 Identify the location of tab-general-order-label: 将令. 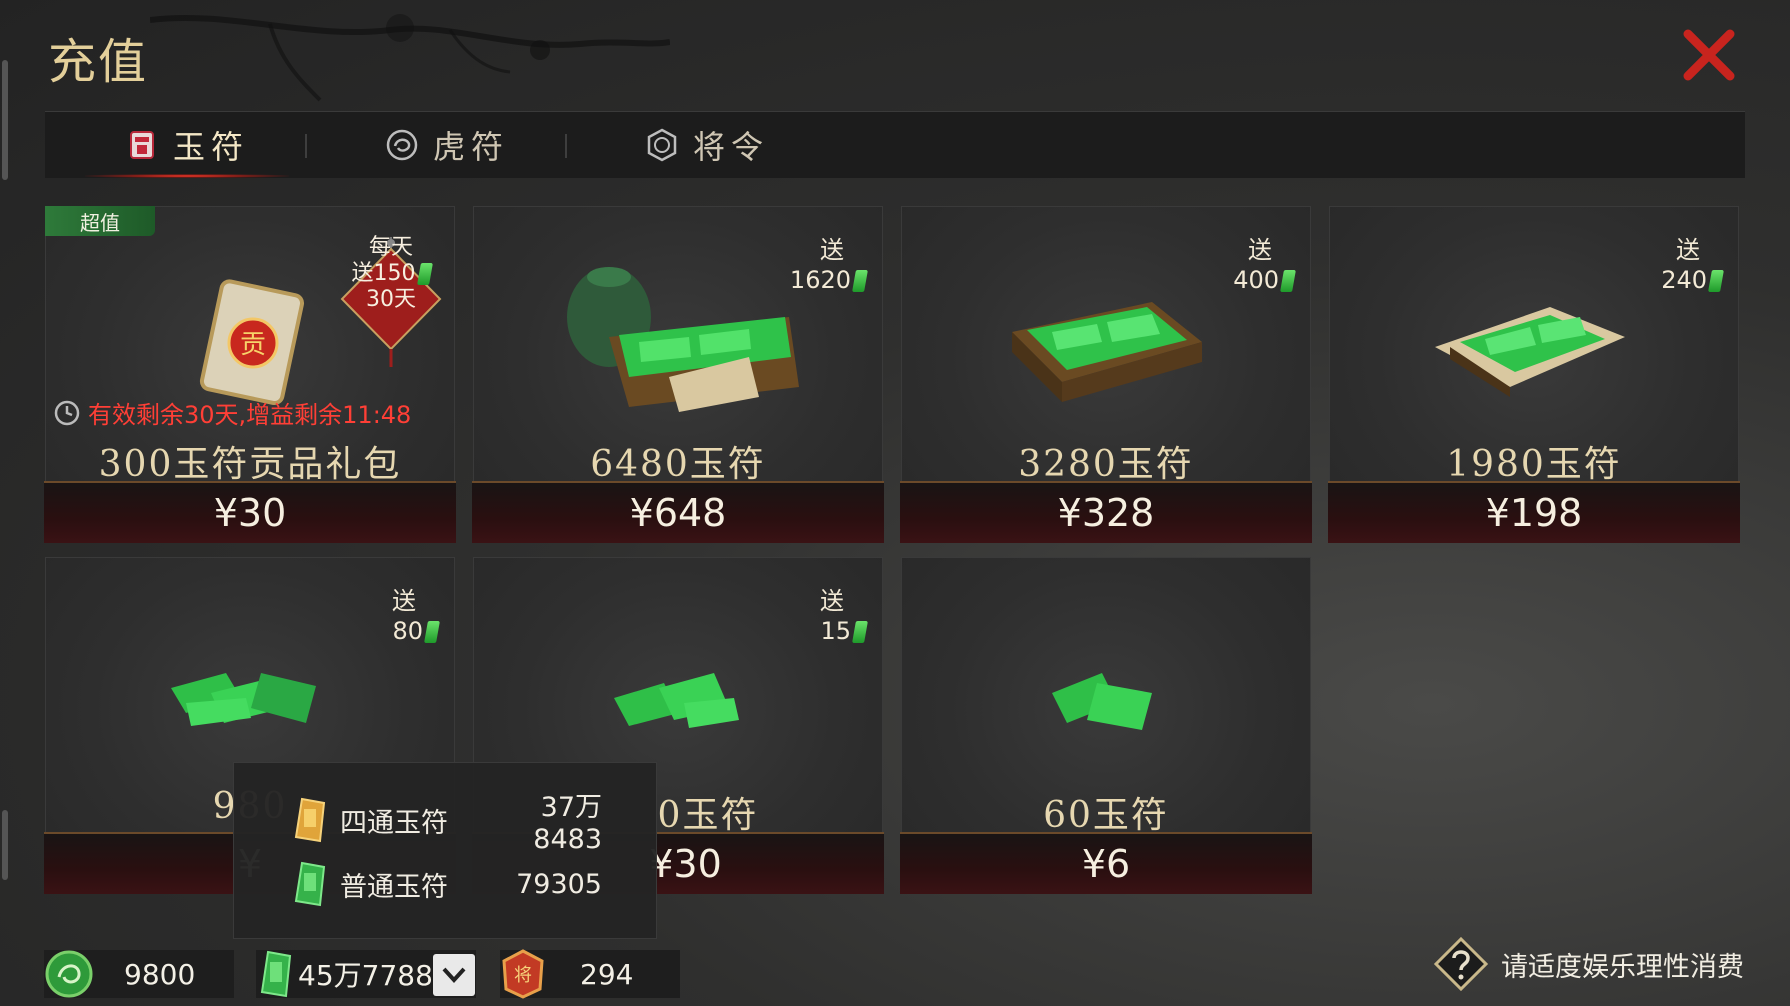
(731, 147).